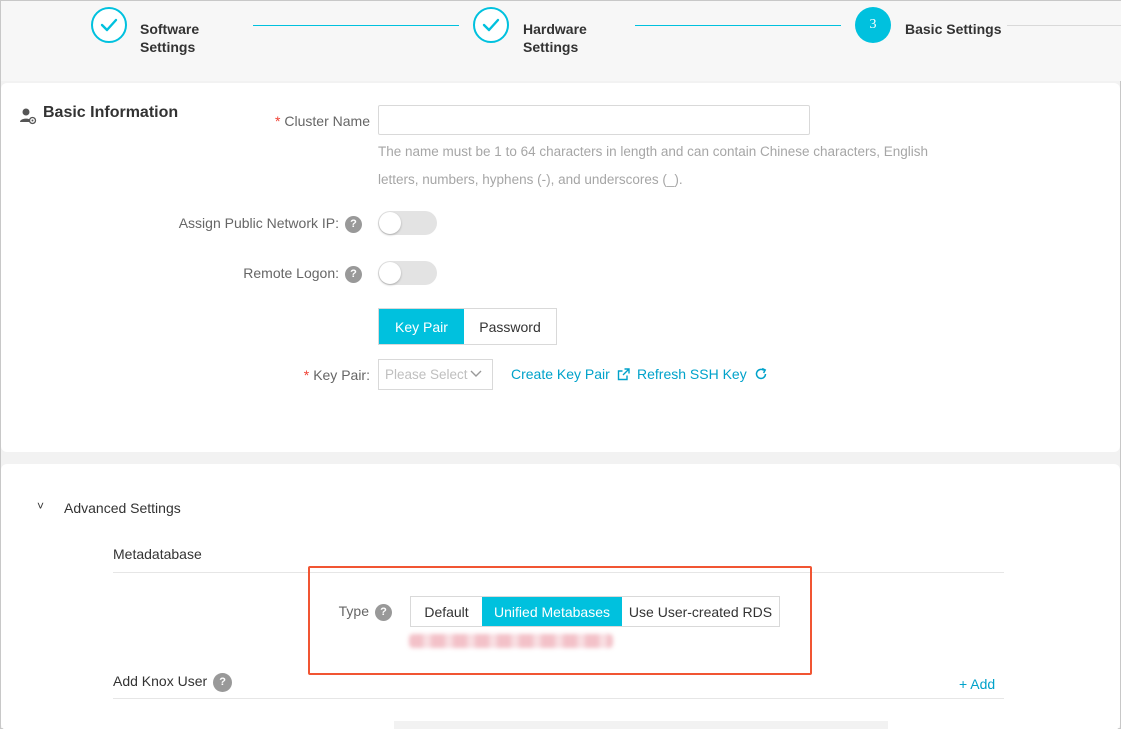  What do you see at coordinates (426, 374) in the screenshot?
I see `key-pair-placeholder: Please Select` at bounding box center [426, 374].